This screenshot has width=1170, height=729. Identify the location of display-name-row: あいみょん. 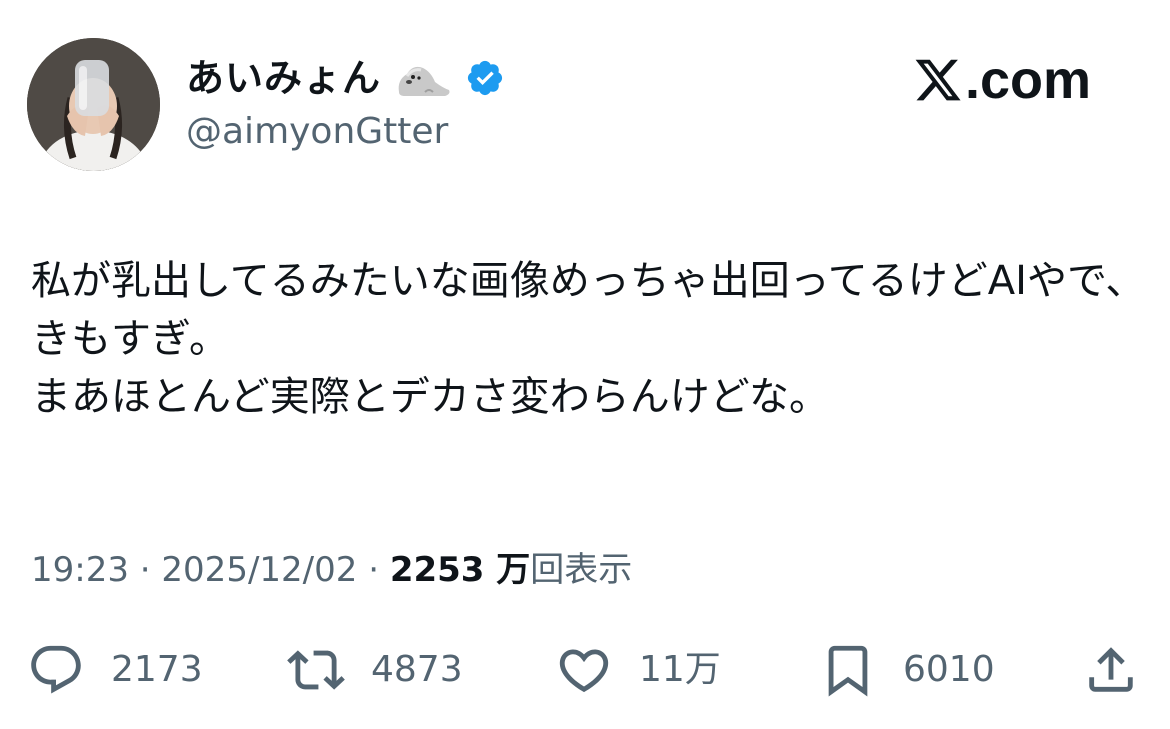
(345, 78).